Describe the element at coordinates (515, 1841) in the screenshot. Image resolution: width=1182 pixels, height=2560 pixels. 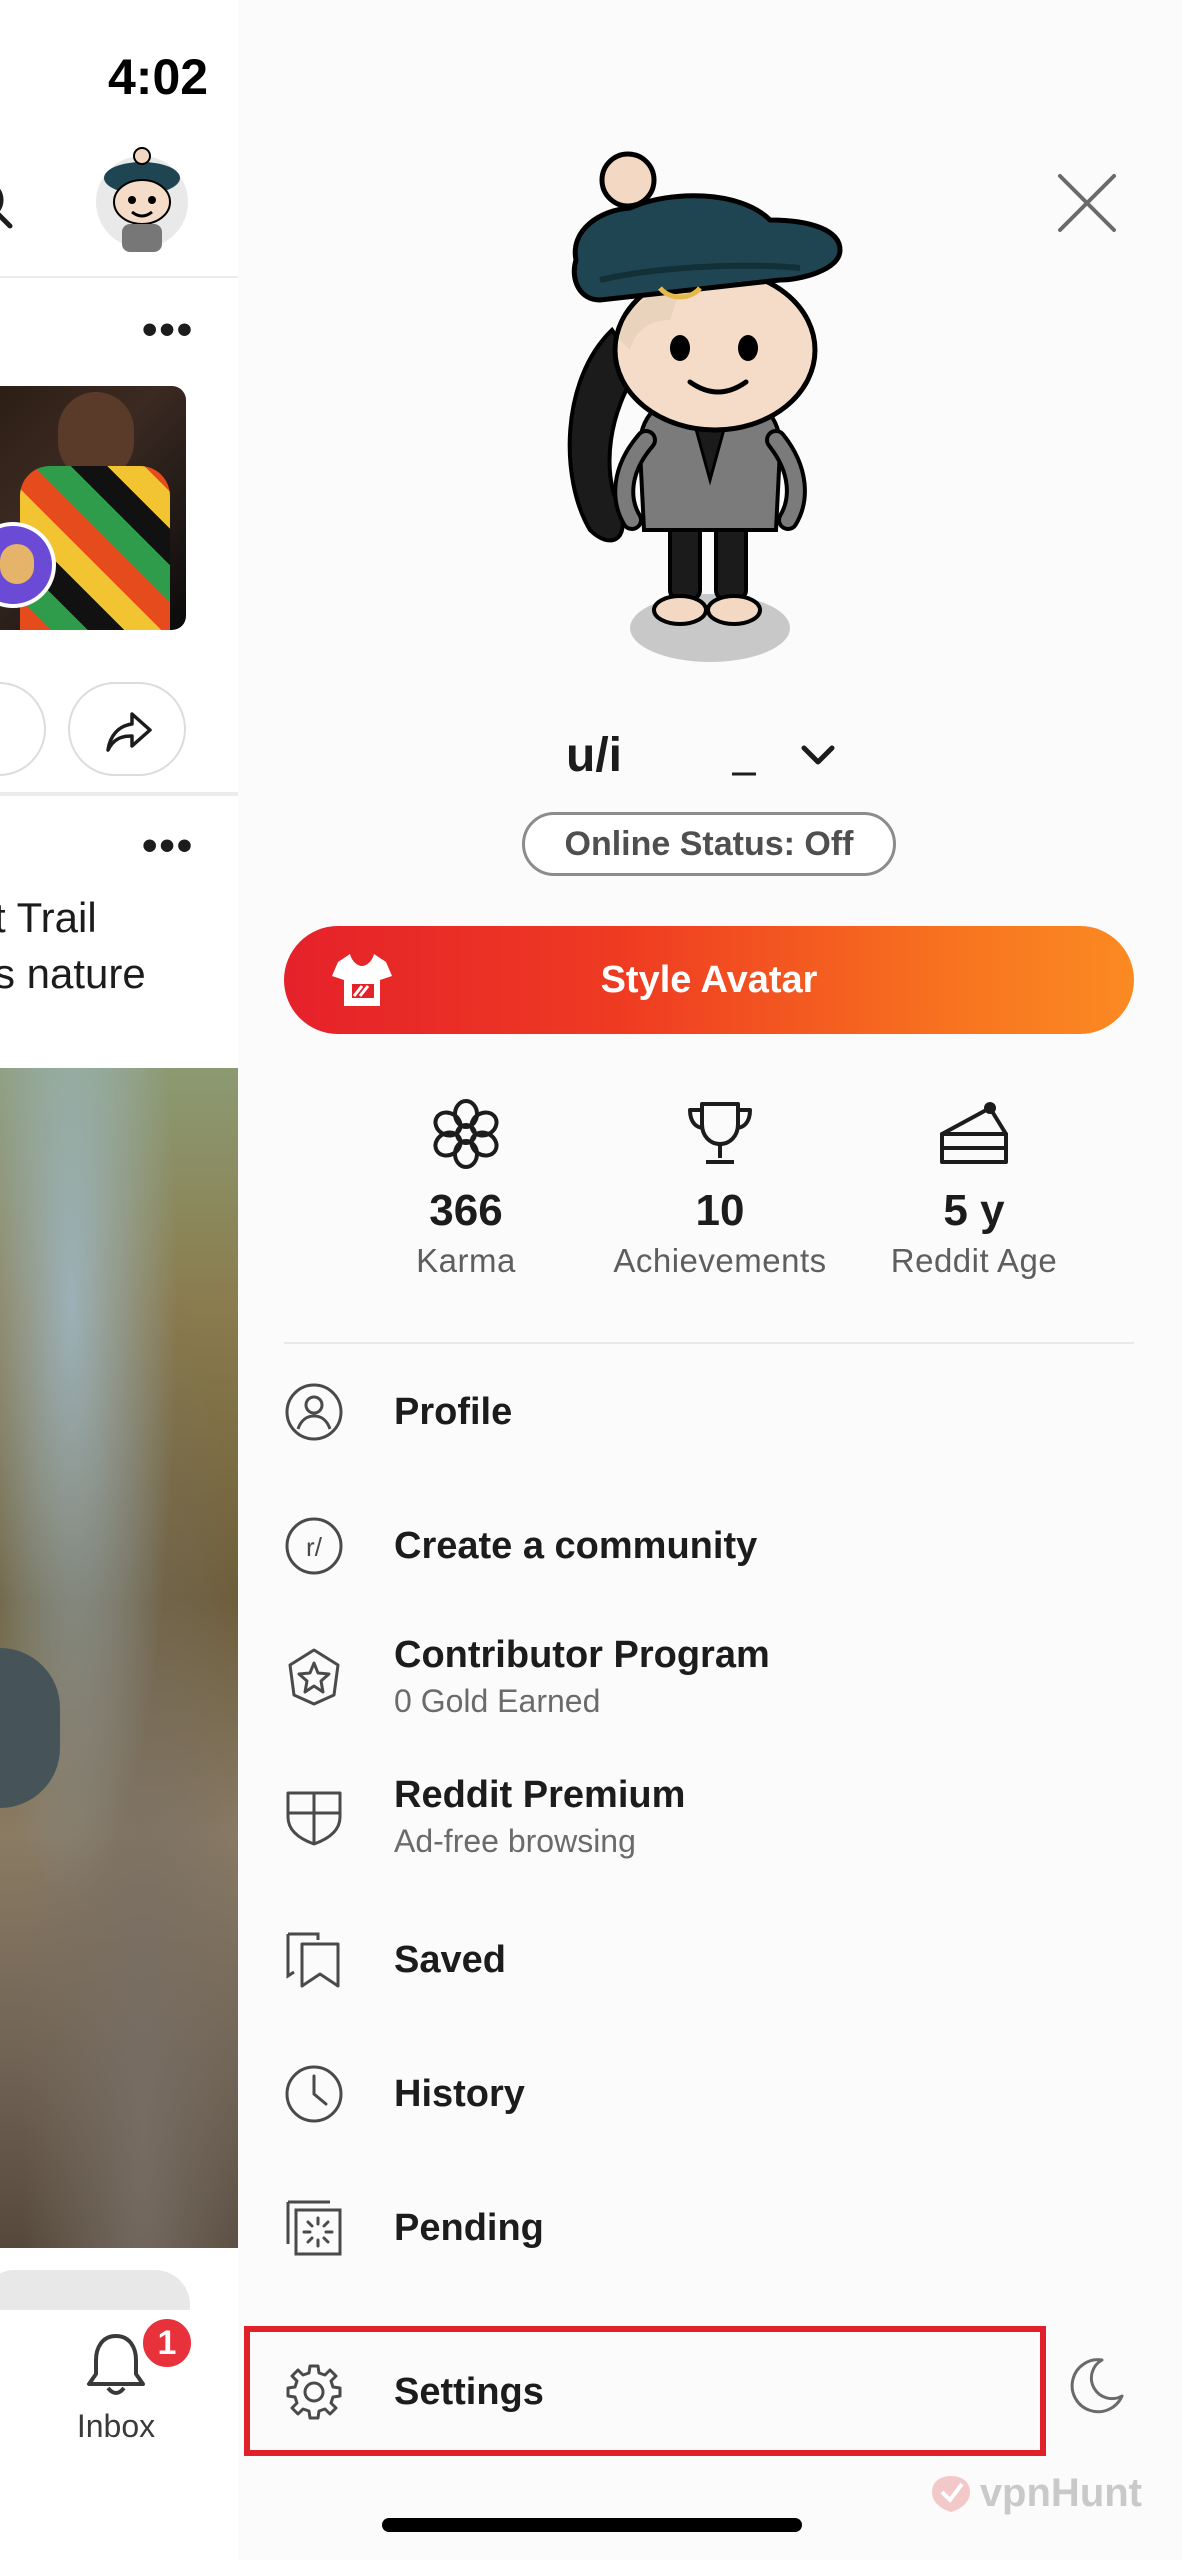
I see `menu-sublabel: Ad-free browsing` at that location.